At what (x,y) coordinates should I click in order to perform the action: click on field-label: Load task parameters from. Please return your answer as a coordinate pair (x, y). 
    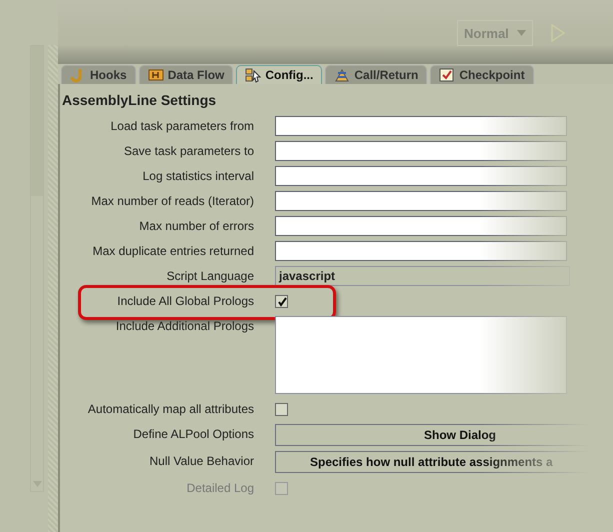
    Looking at the image, I should click on (182, 126).